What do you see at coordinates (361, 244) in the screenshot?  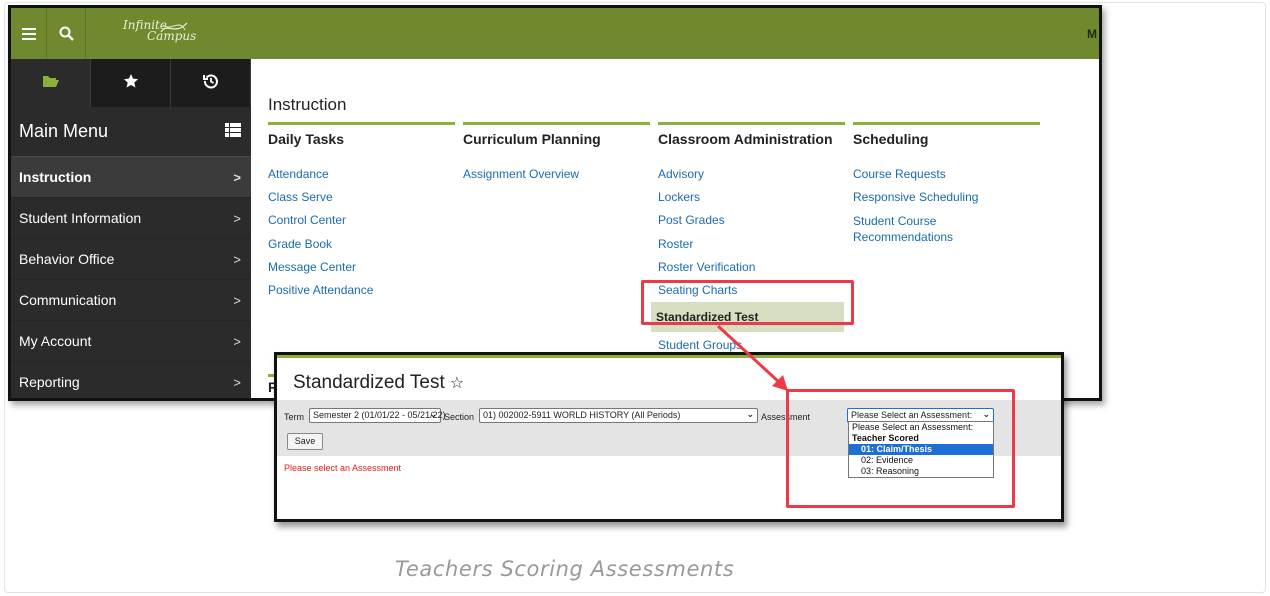 I see `link-grade-book: Grade Book` at bounding box center [361, 244].